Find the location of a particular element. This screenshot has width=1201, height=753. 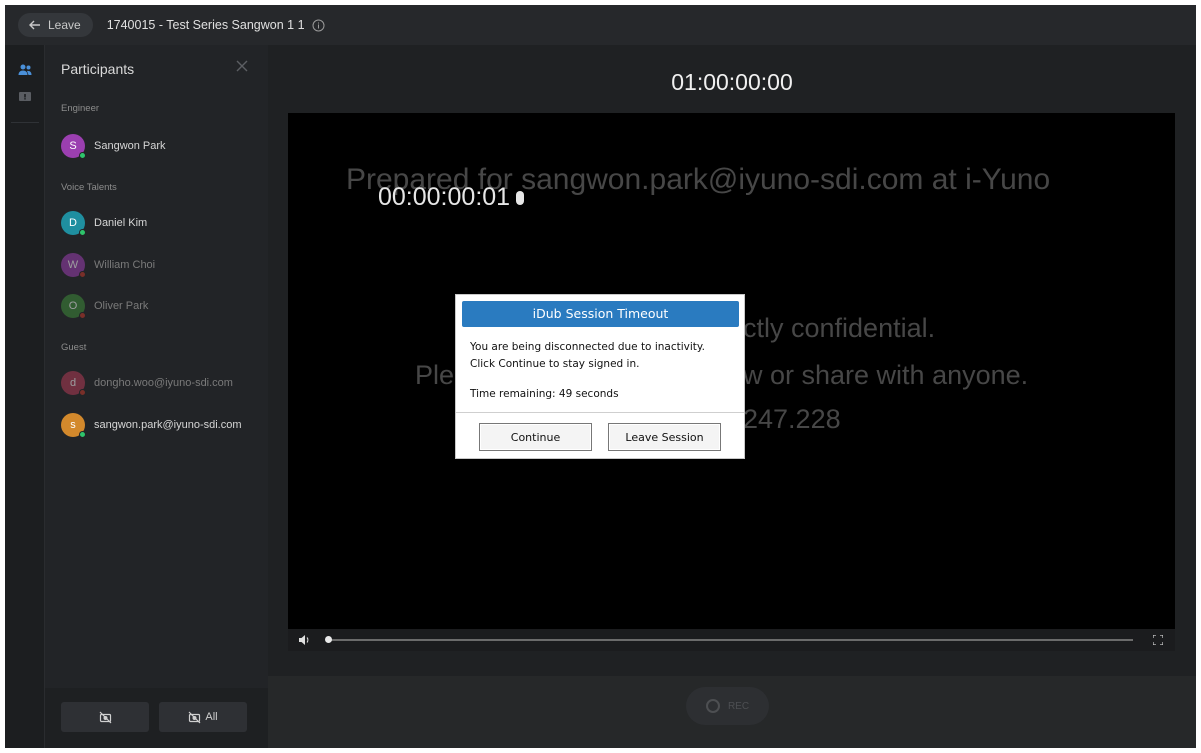

arrow-left-icon is located at coordinates (34, 25).